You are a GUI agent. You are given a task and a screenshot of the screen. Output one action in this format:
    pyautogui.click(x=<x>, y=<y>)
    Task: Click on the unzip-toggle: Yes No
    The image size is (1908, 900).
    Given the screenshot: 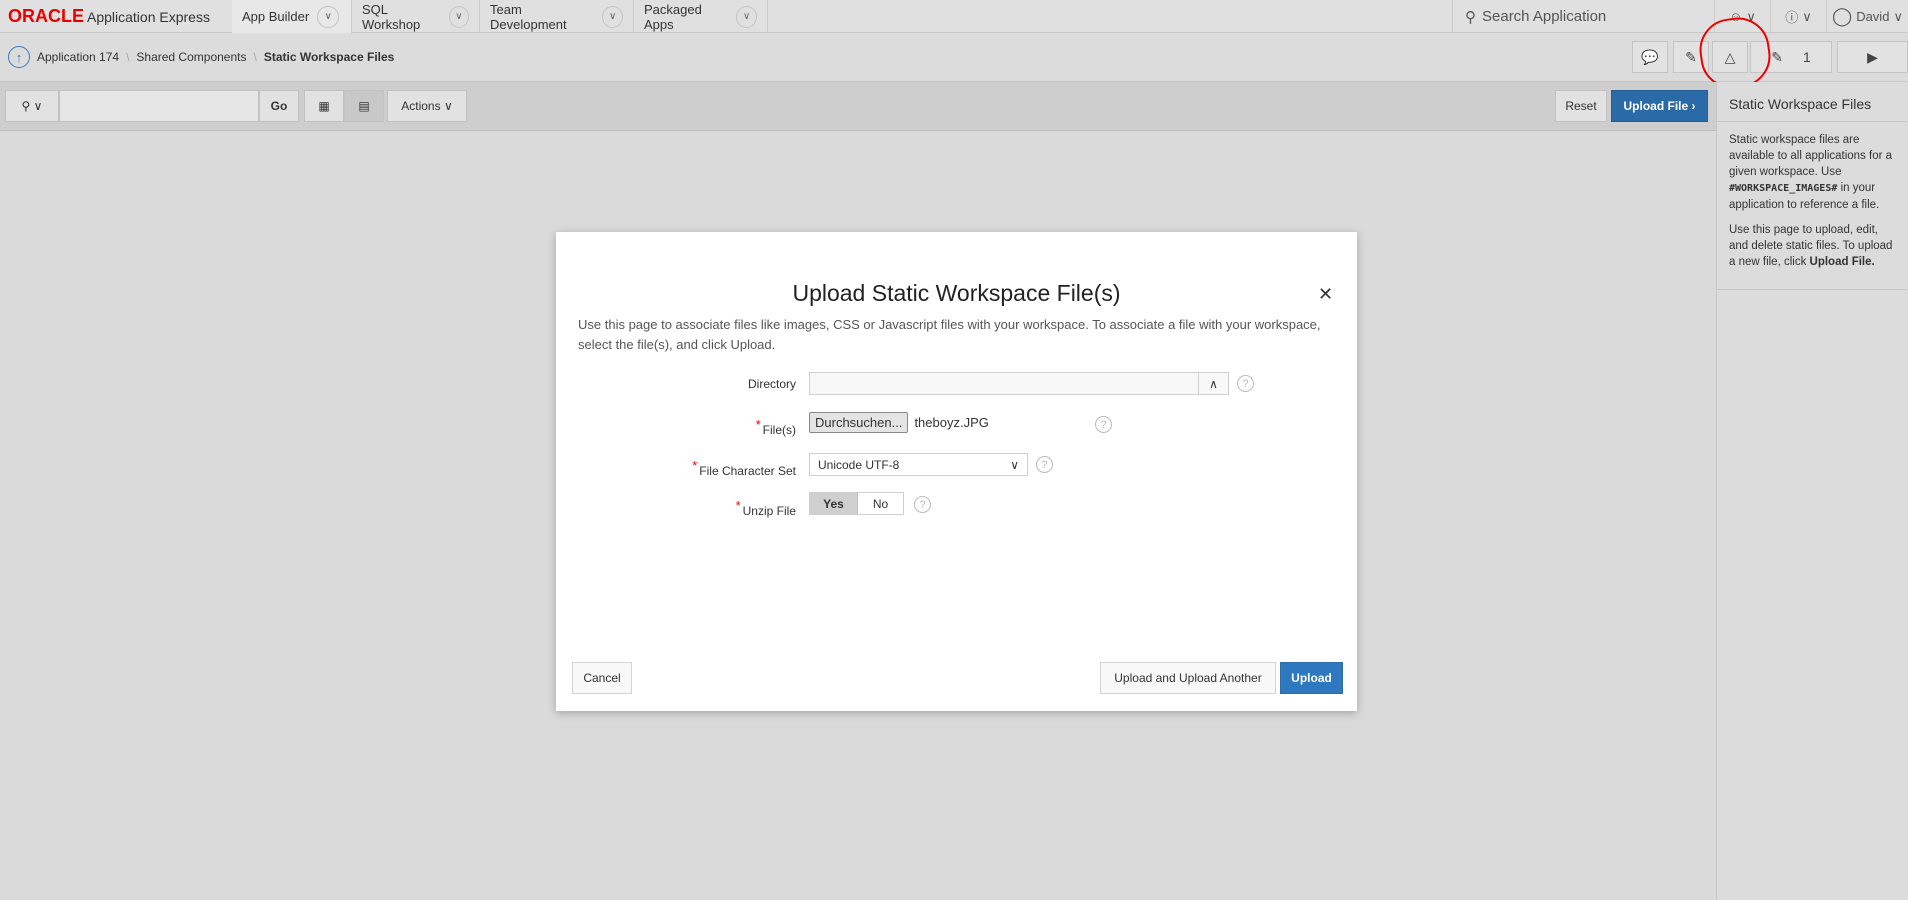 What is the action you would take?
    pyautogui.click(x=856, y=503)
    